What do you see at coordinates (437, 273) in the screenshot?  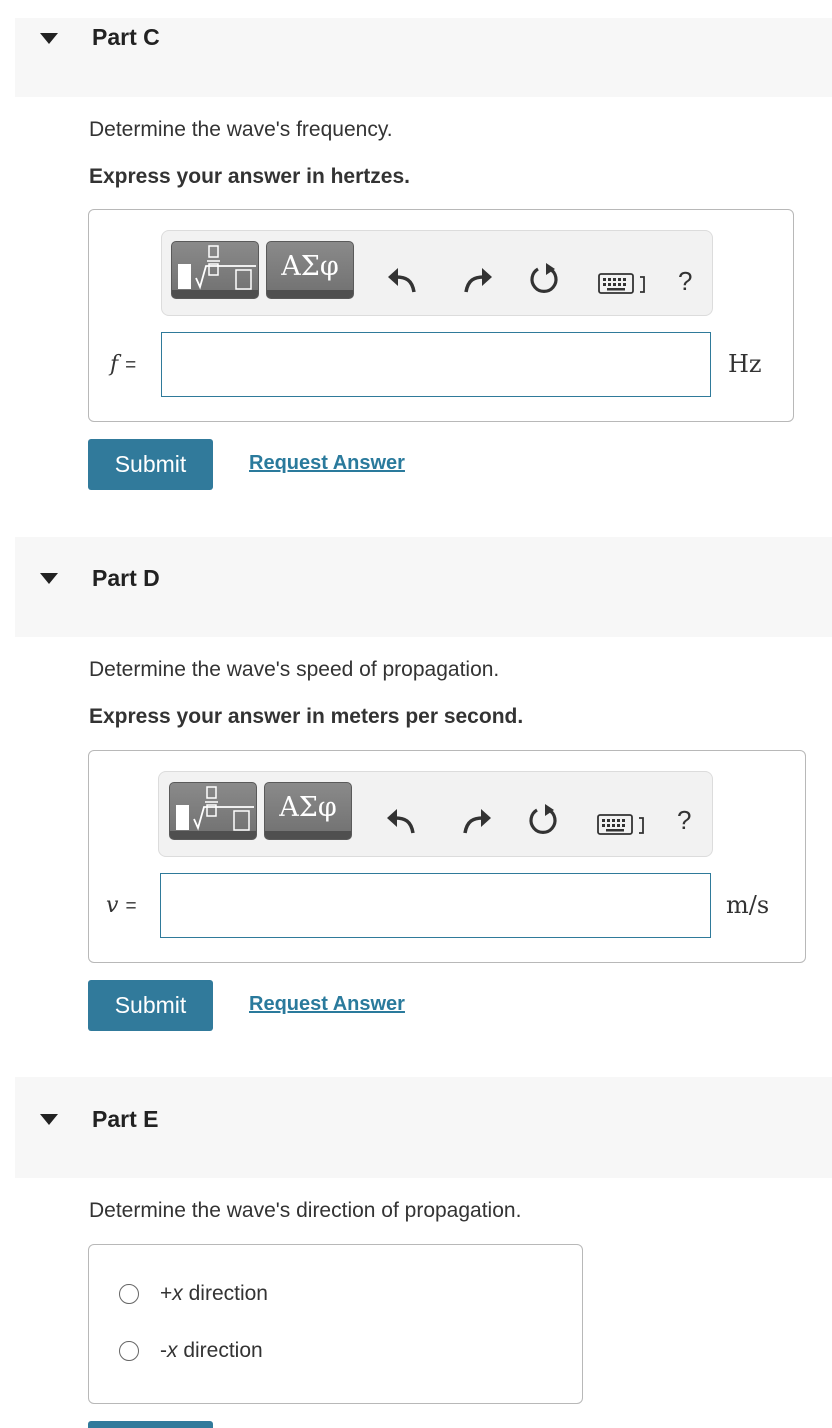 I see `part-c-math-toolbar: ΑΣφ ?` at bounding box center [437, 273].